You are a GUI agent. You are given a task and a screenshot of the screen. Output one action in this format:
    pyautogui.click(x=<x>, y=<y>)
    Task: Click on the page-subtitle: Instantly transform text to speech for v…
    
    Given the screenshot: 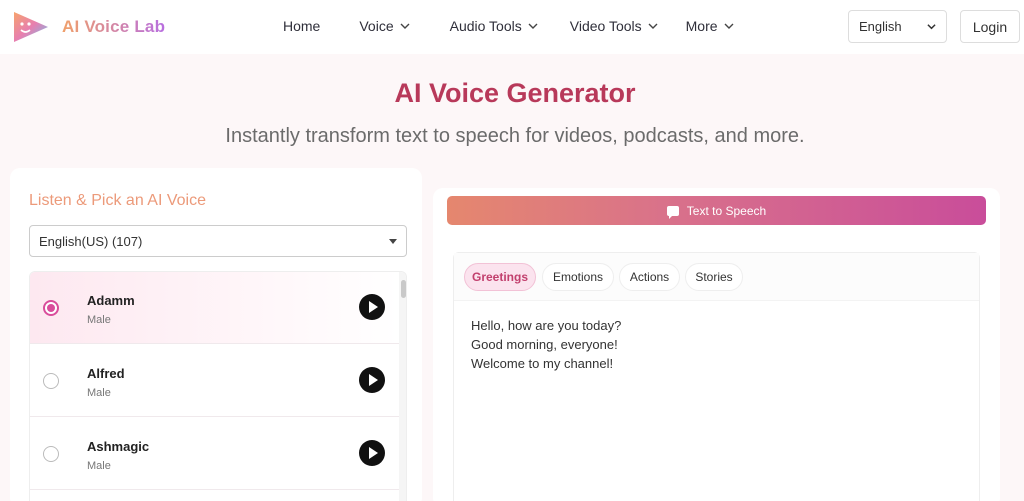 What is the action you would take?
    pyautogui.click(x=515, y=136)
    